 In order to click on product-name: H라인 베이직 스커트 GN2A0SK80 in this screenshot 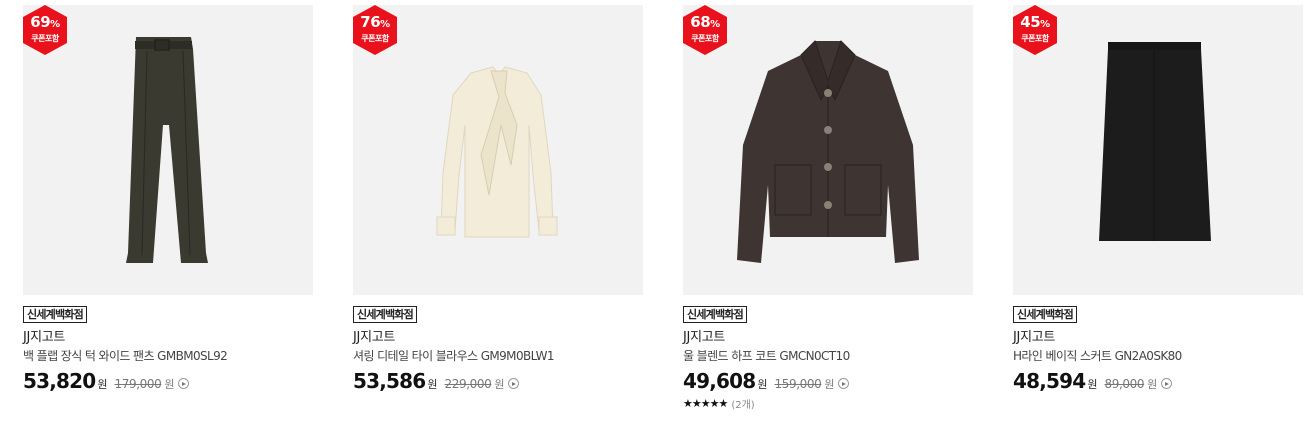, I will do `click(1158, 356)`.